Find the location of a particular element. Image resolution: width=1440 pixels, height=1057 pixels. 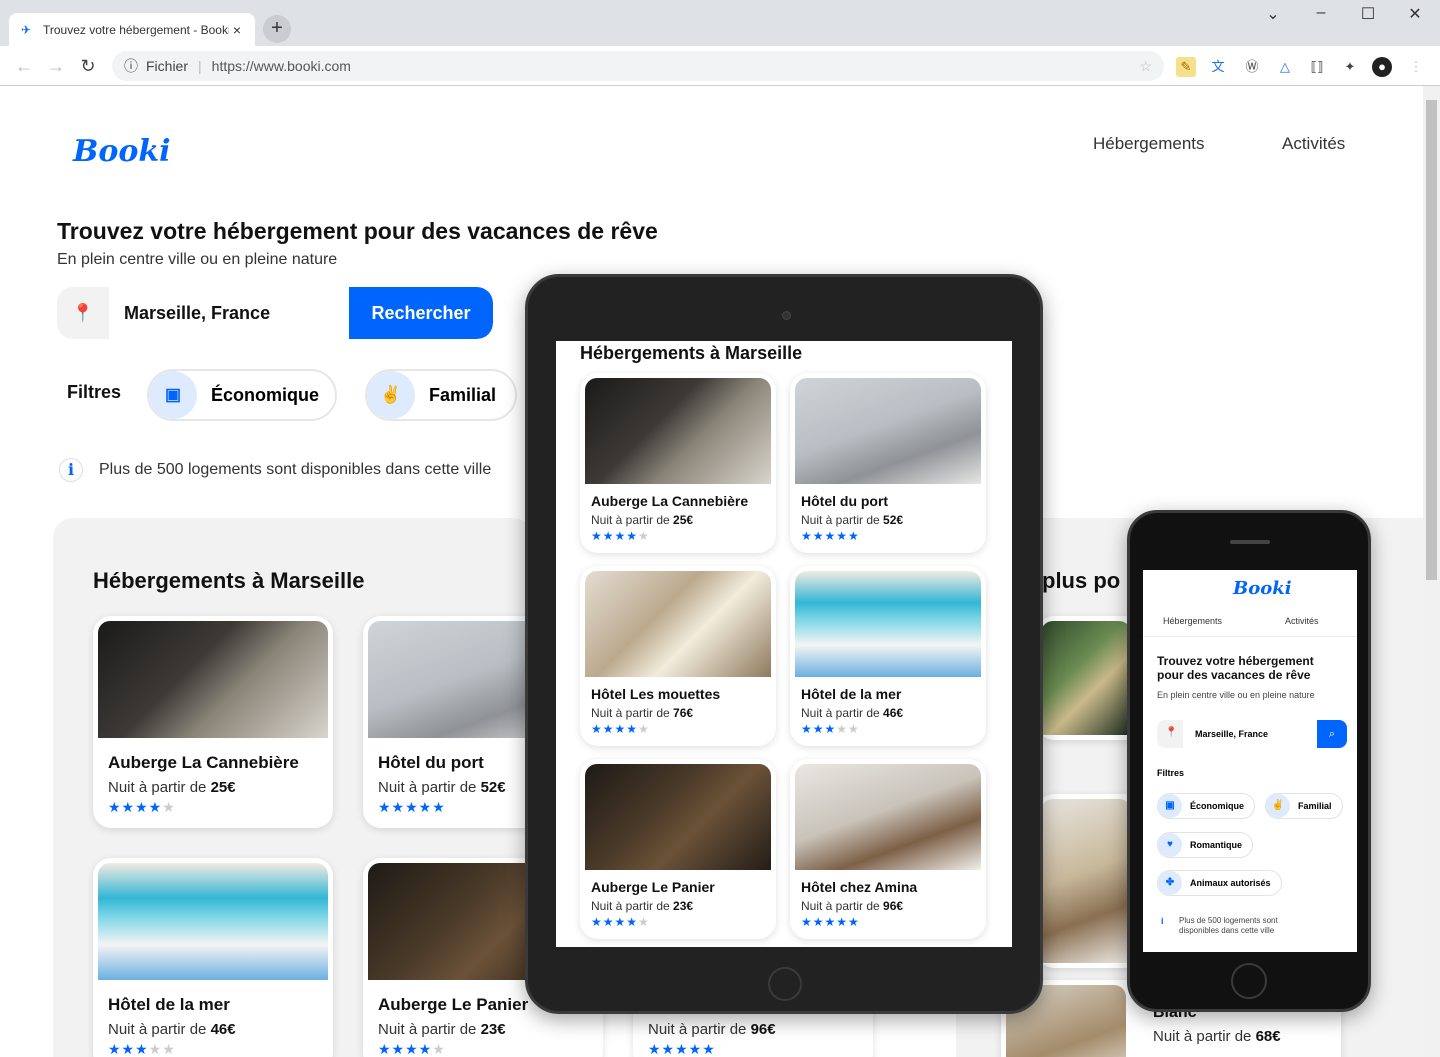

location-pin-icon: 📍 is located at coordinates (83, 313).